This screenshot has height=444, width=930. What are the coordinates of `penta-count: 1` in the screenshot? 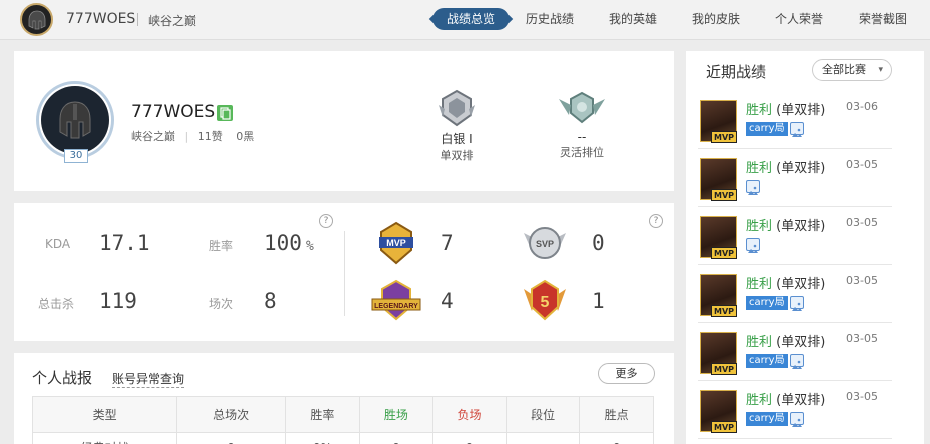 It's located at (598, 301).